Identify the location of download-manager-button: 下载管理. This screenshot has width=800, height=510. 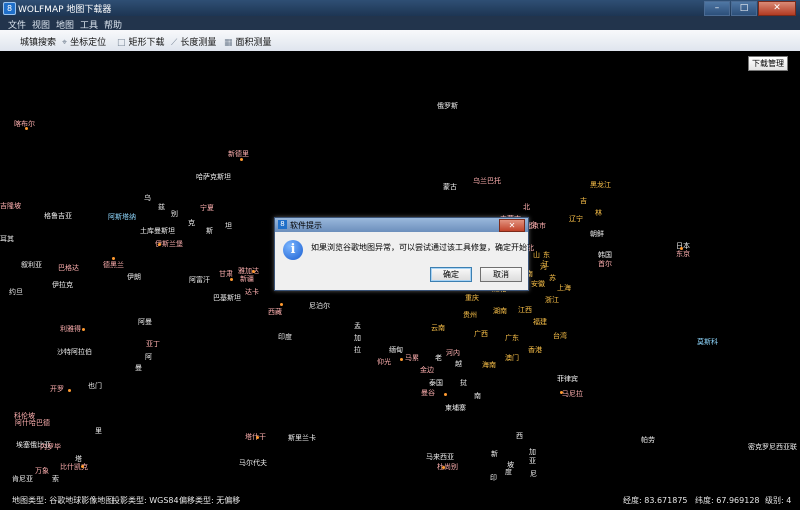
(768, 63).